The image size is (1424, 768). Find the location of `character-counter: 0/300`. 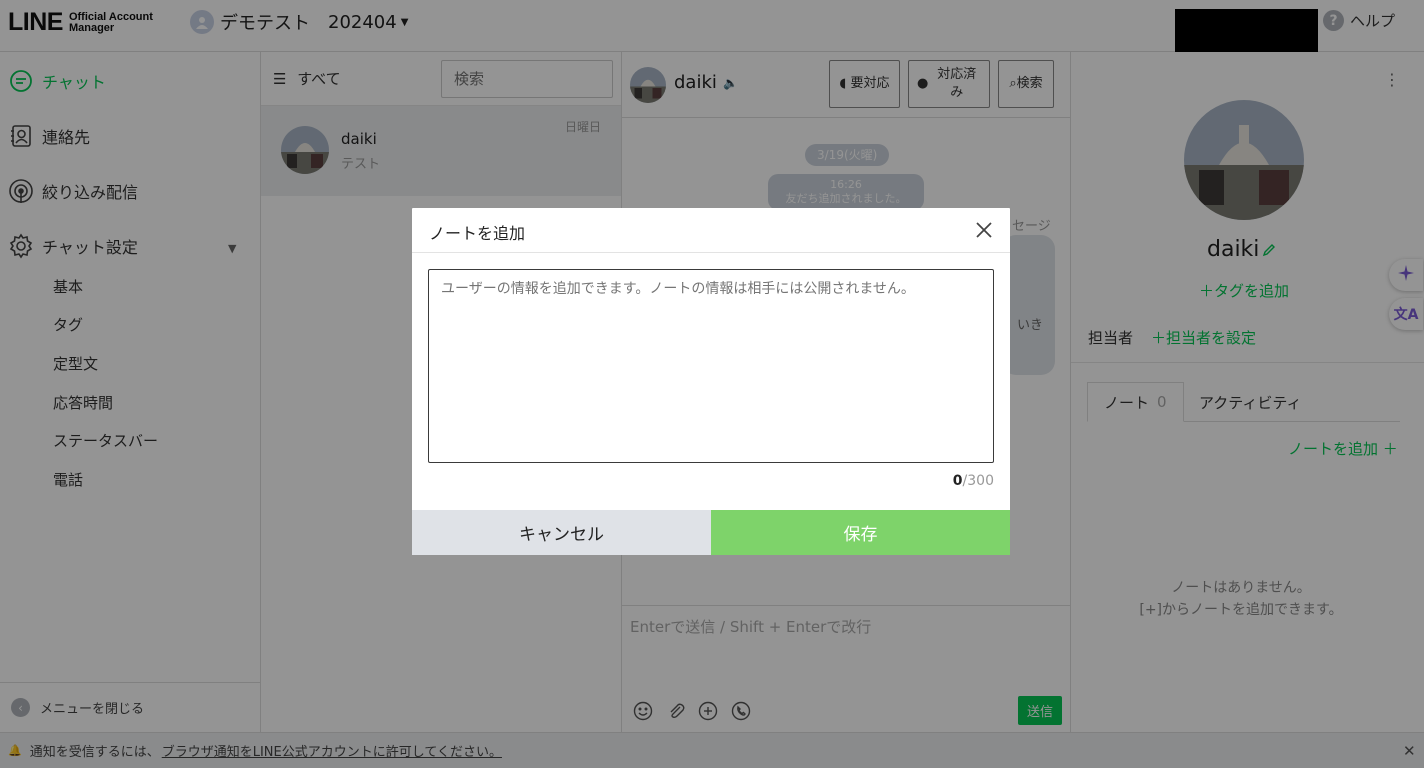

character-counter: 0/300 is located at coordinates (973, 481).